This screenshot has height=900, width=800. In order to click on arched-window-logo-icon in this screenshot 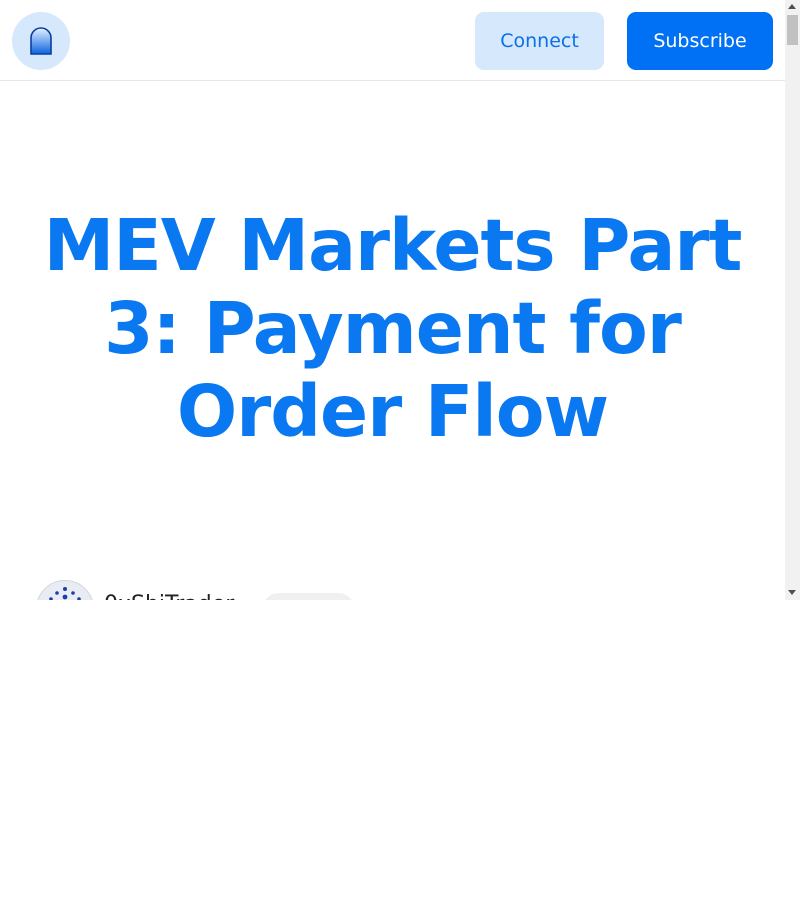, I will do `click(41, 41)`.